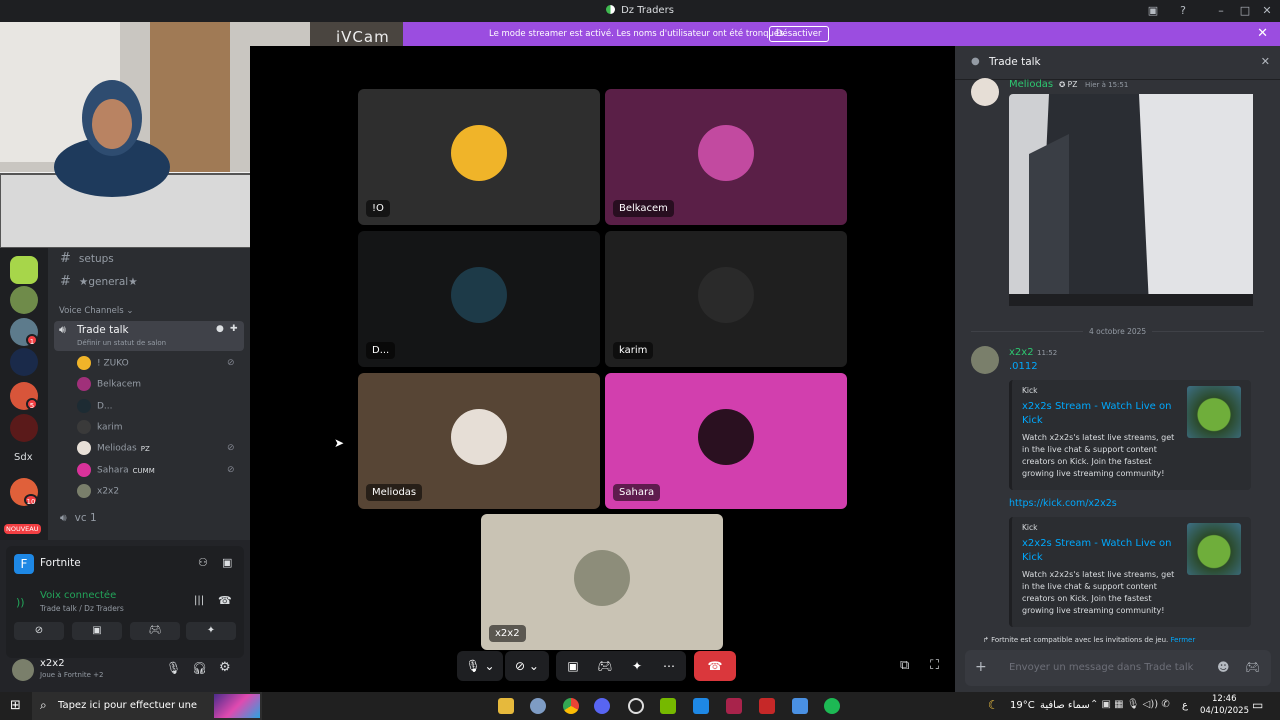 The image size is (1280, 720). Describe the element at coordinates (98, 492) in the screenshot. I see `voice-member: x2x2` at that location.